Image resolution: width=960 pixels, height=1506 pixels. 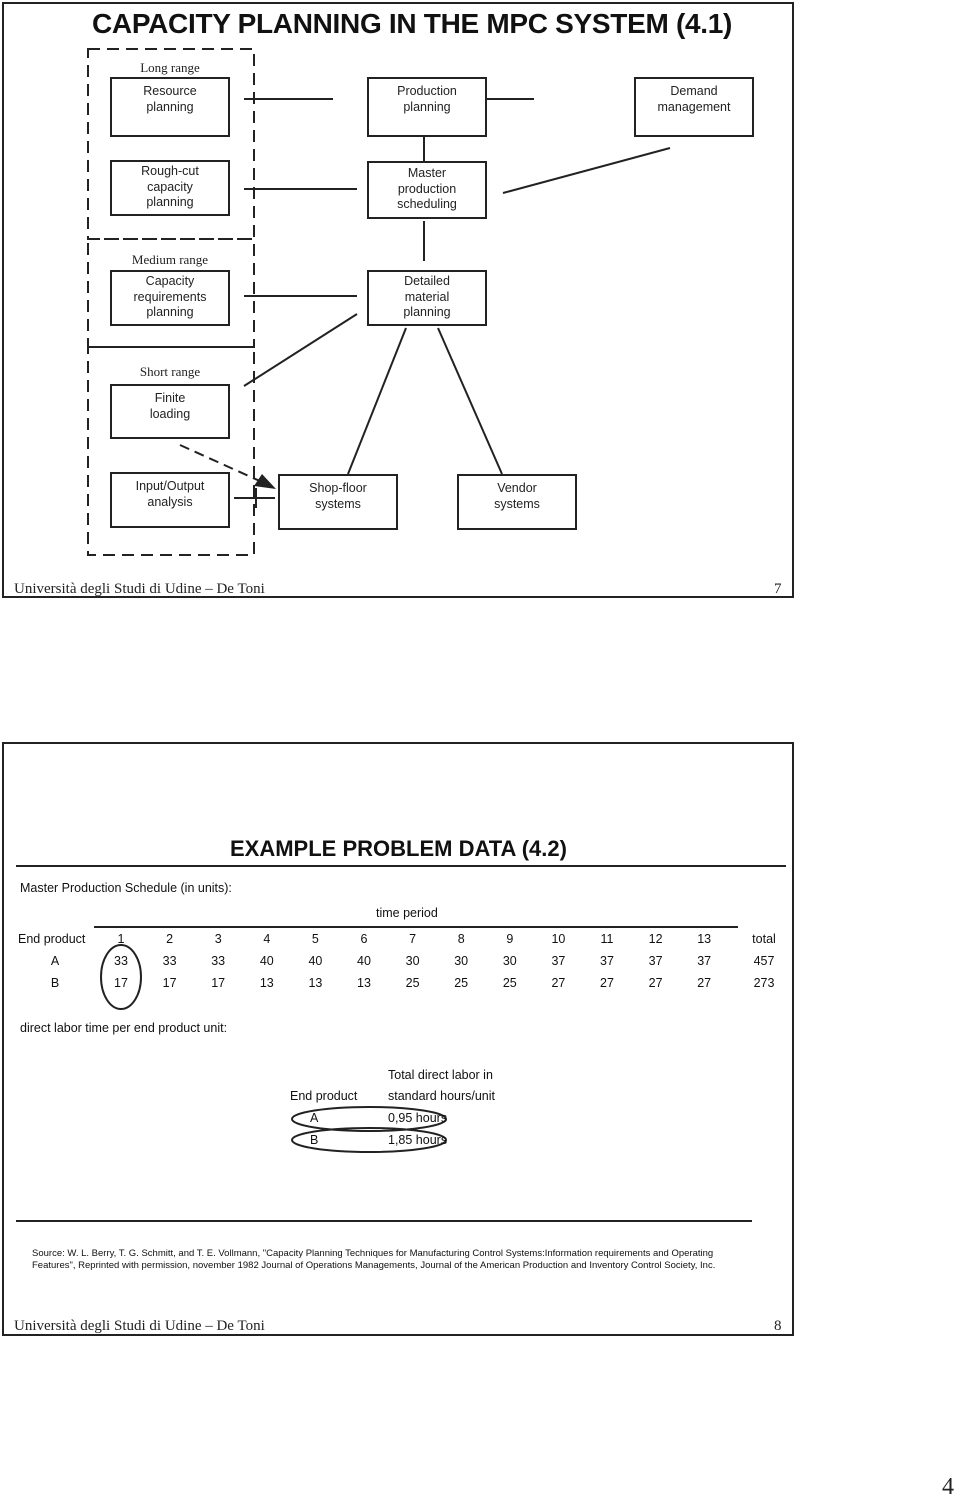 What do you see at coordinates (418, 1118) in the screenshot?
I see `labor-hours-a: 0,95 hours` at bounding box center [418, 1118].